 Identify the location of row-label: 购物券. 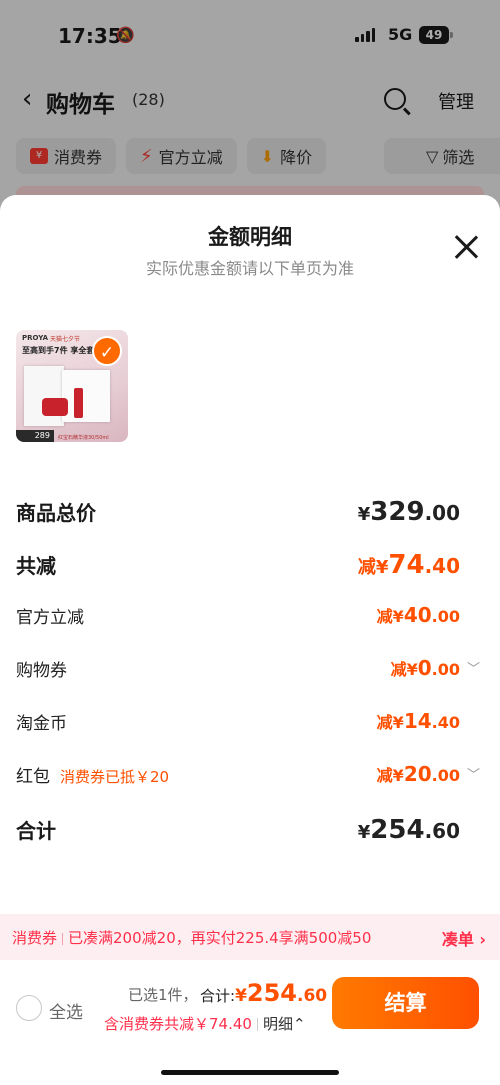
(41, 671).